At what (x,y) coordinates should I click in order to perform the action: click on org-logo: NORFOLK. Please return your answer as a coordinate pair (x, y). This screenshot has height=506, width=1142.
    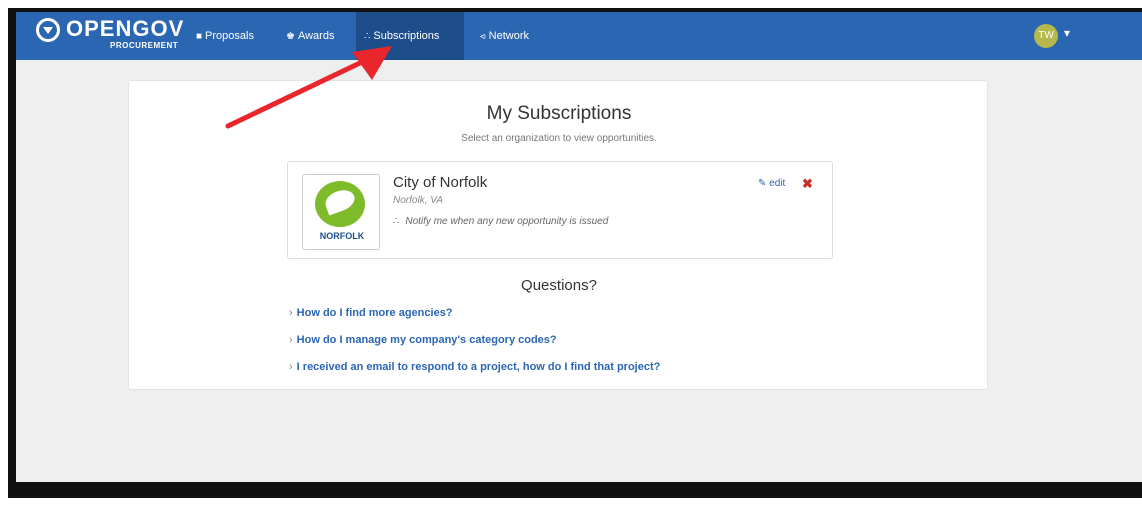
    Looking at the image, I should click on (341, 212).